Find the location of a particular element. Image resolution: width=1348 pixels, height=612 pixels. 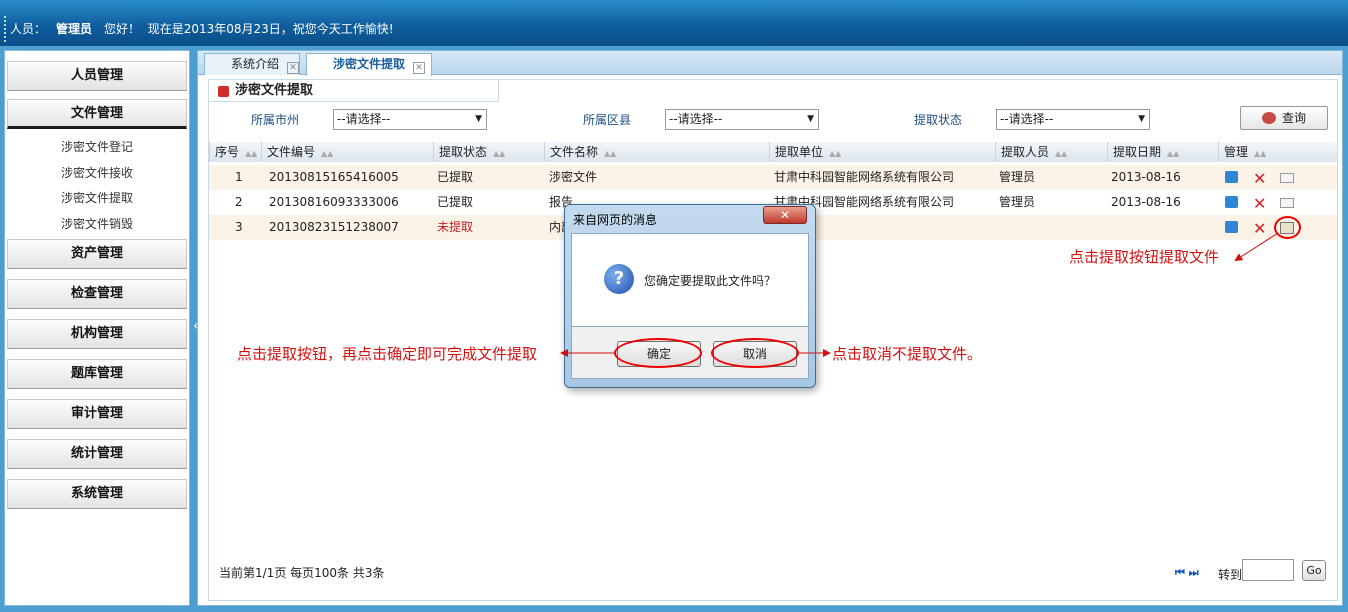

panel-title: 涉密文件提取 is located at coordinates (274, 90).